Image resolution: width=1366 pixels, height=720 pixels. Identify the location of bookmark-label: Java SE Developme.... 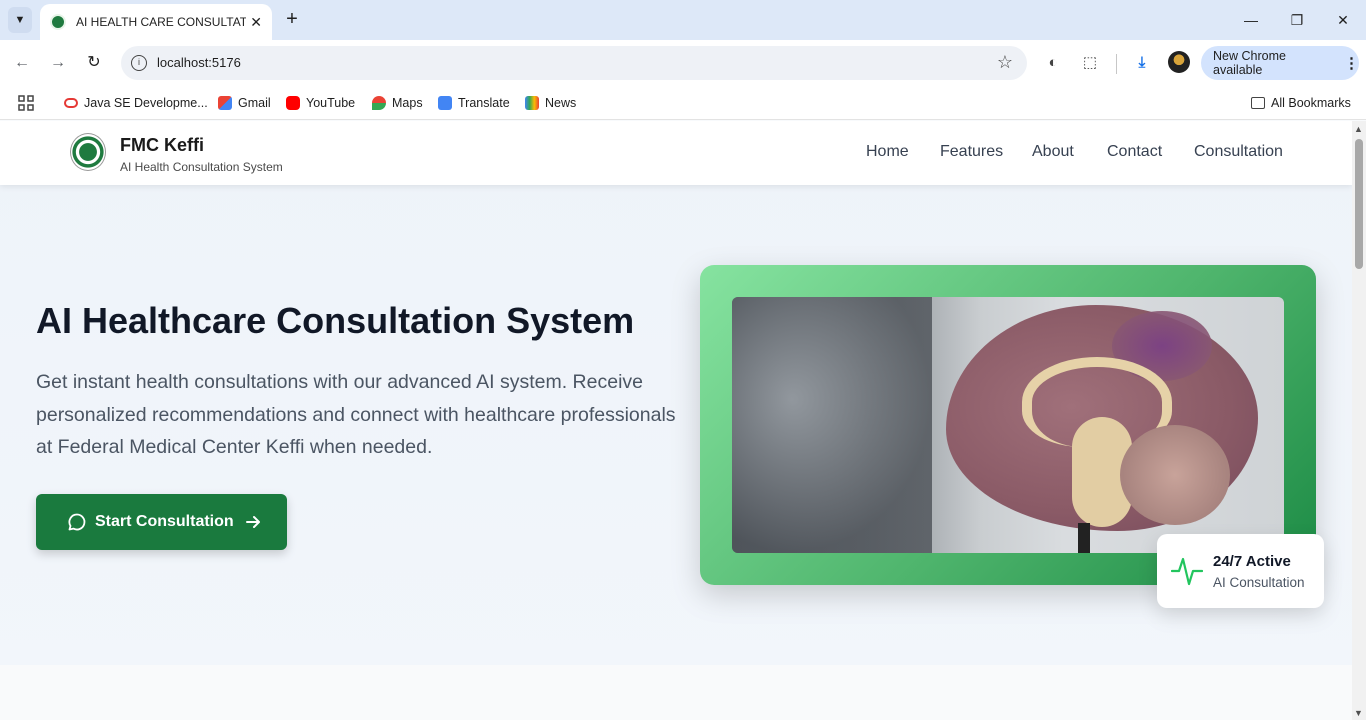
(146, 103).